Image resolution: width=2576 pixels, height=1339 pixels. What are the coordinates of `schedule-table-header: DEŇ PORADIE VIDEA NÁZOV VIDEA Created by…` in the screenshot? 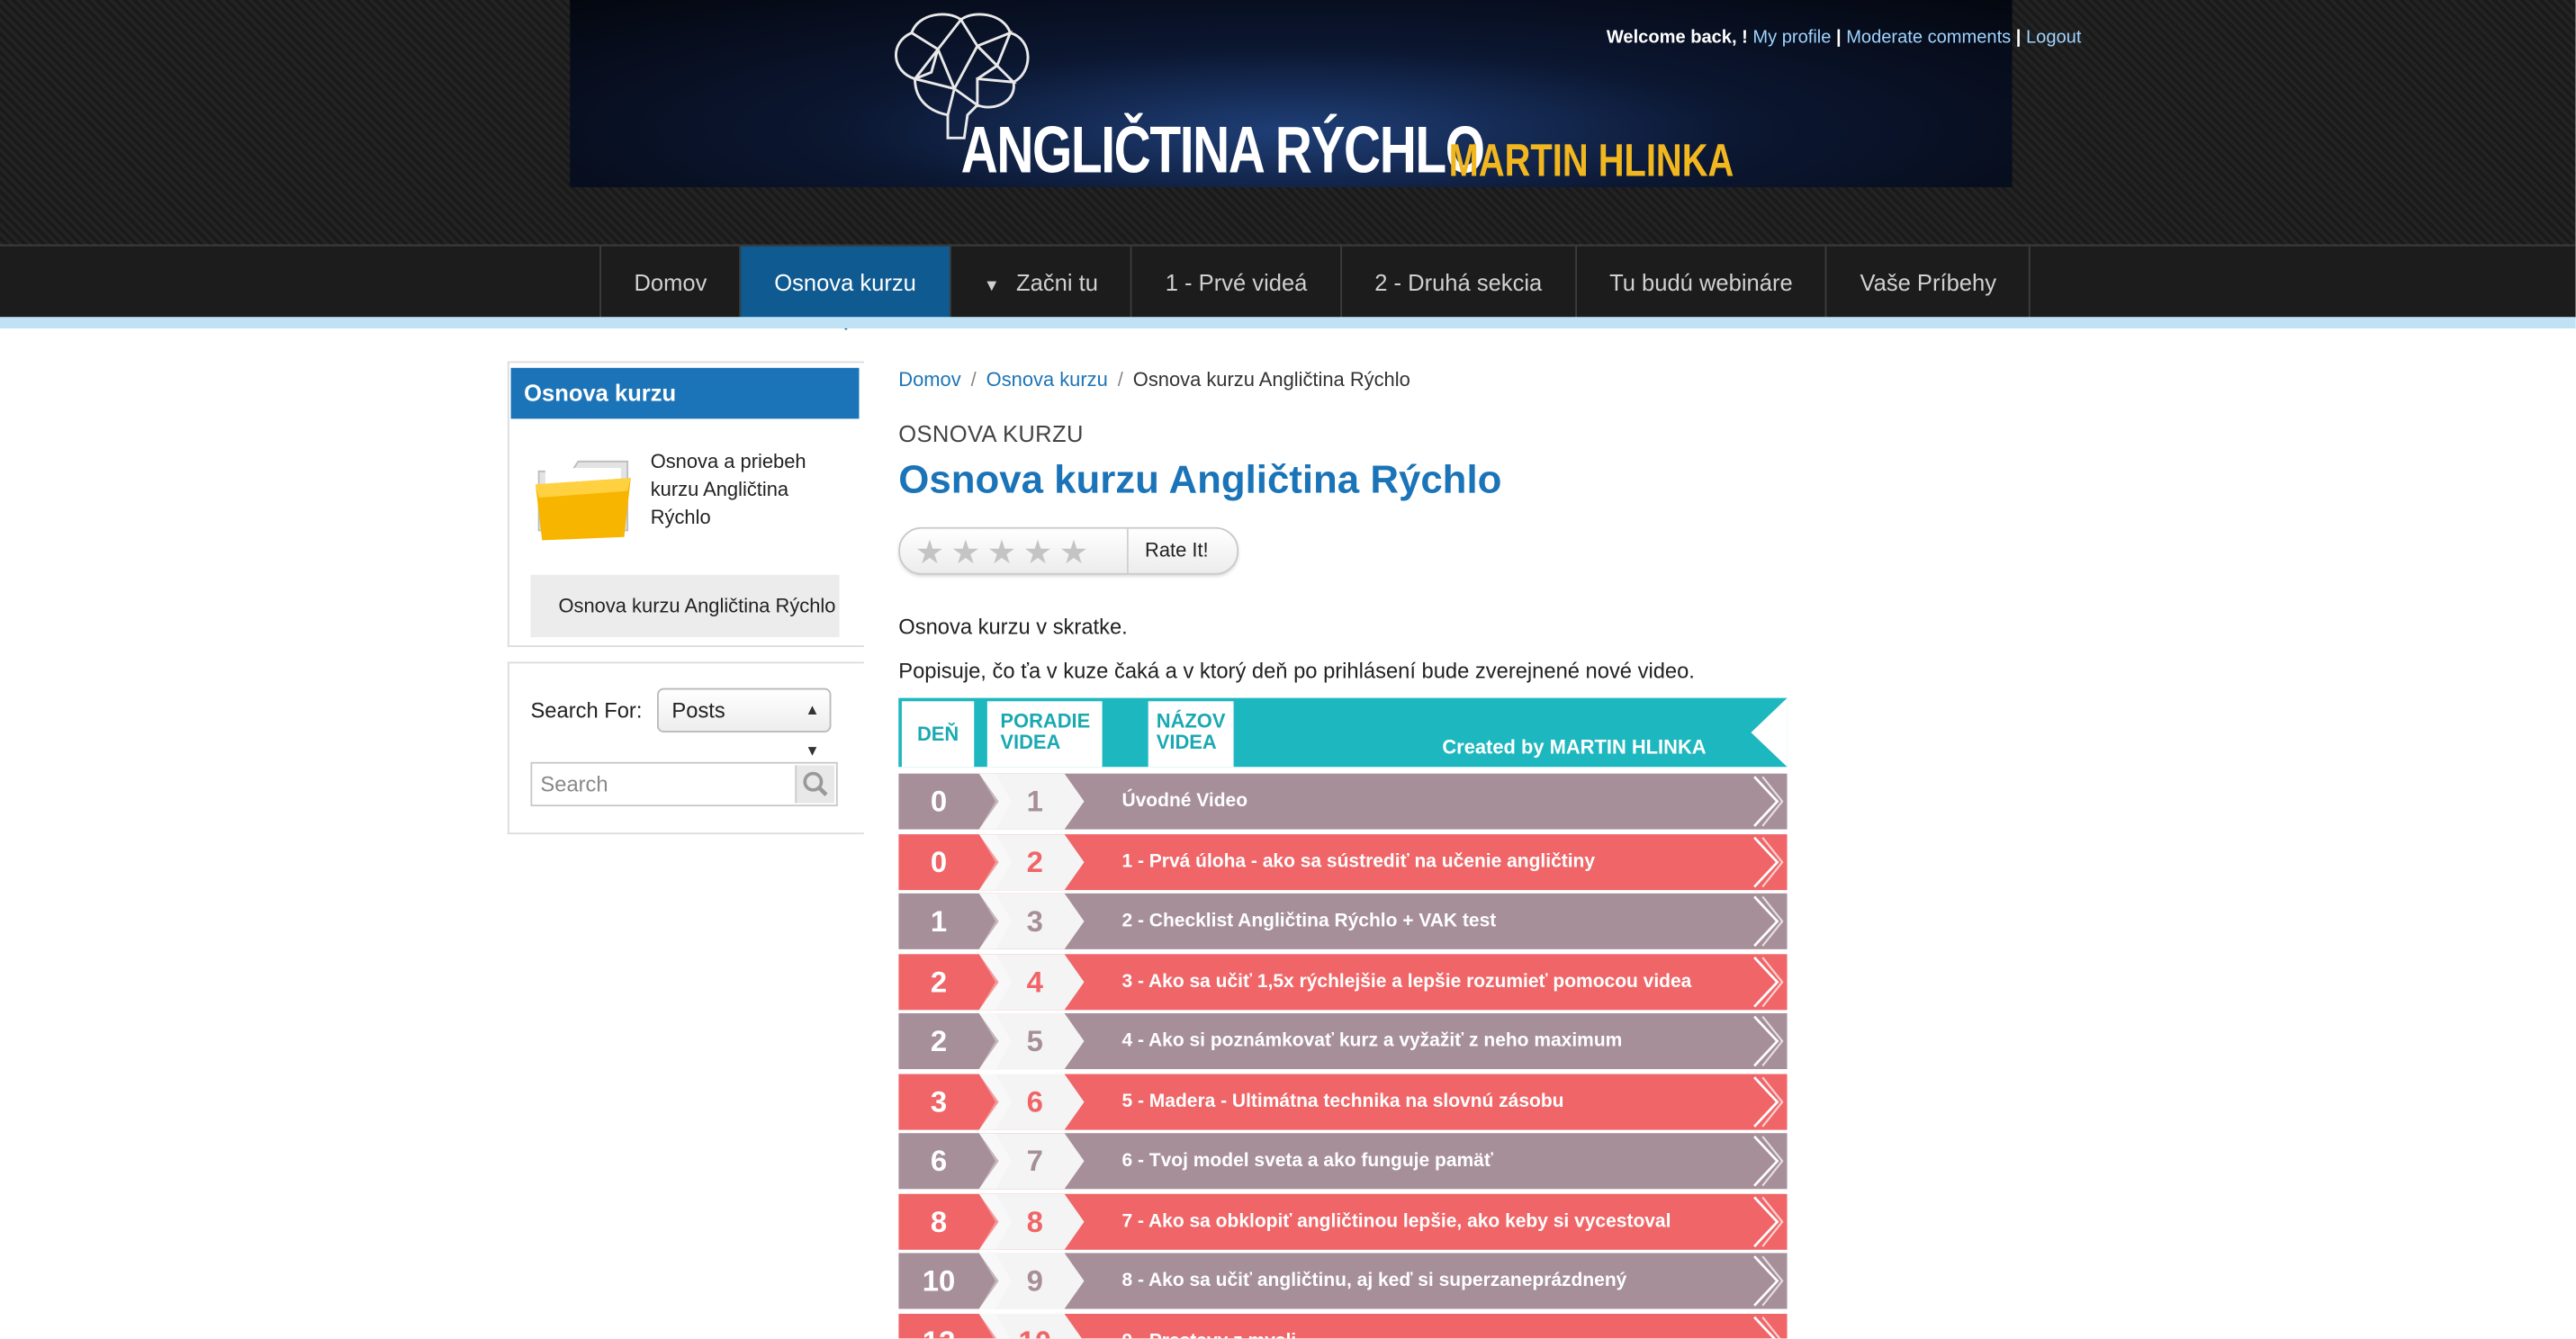 It's located at (1343, 732).